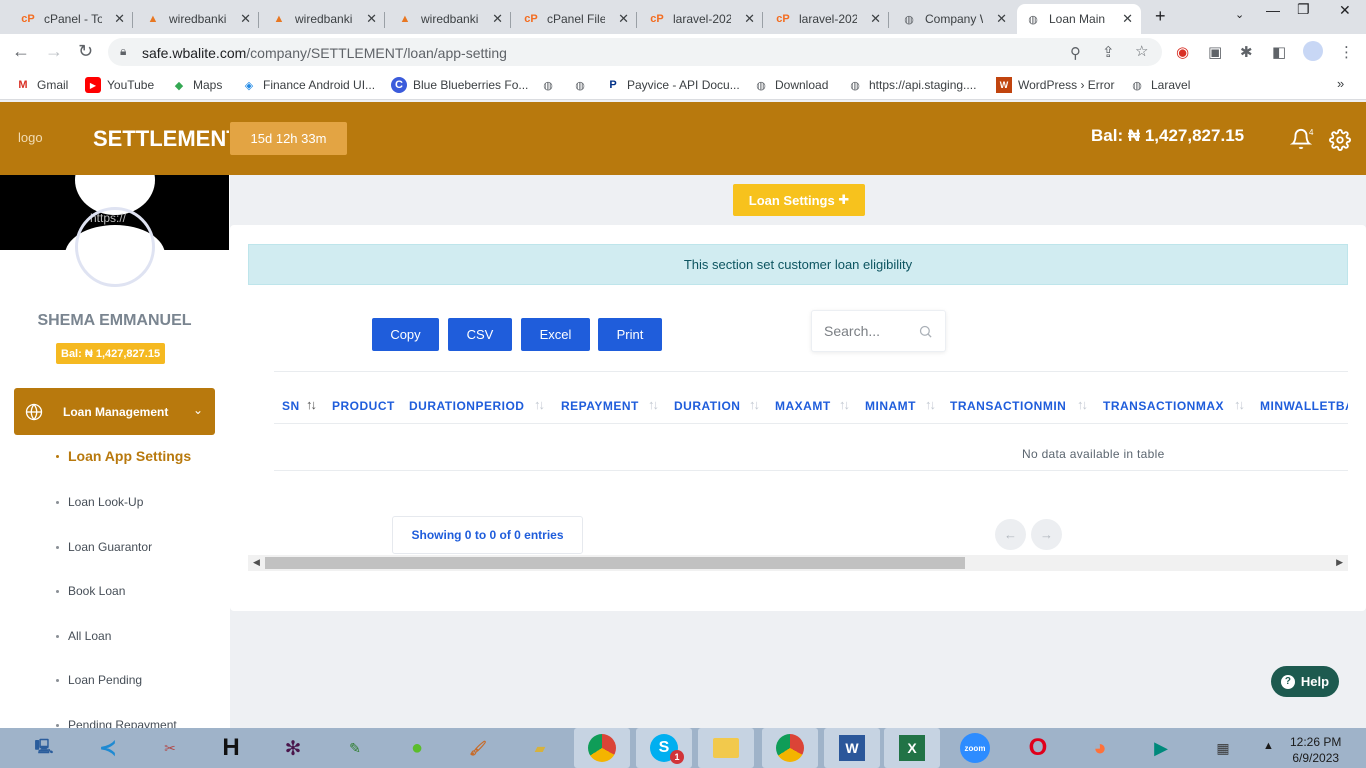  What do you see at coordinates (231, 748) in the screenshot?
I see `hostinger-icon: H` at bounding box center [231, 748].